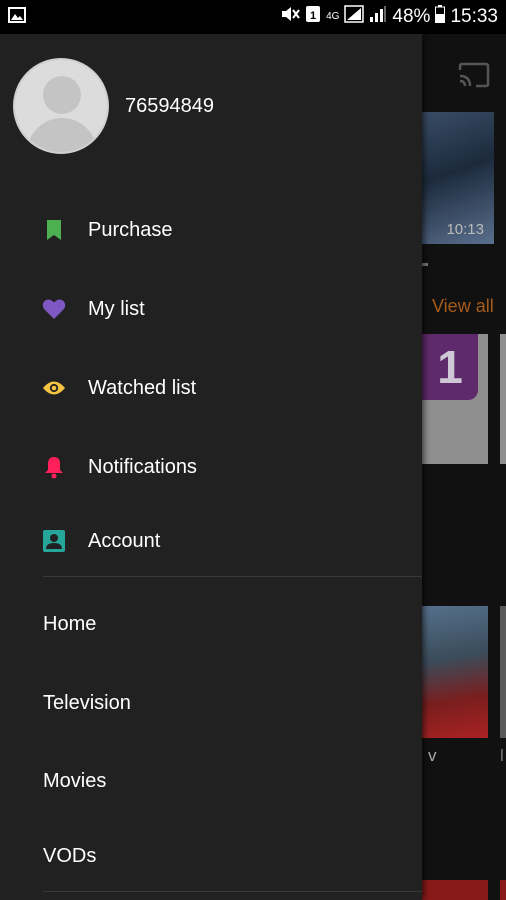 This screenshot has height=900, width=506. What do you see at coordinates (142, 387) in the screenshot?
I see `menu-item-label: Watched list` at bounding box center [142, 387].